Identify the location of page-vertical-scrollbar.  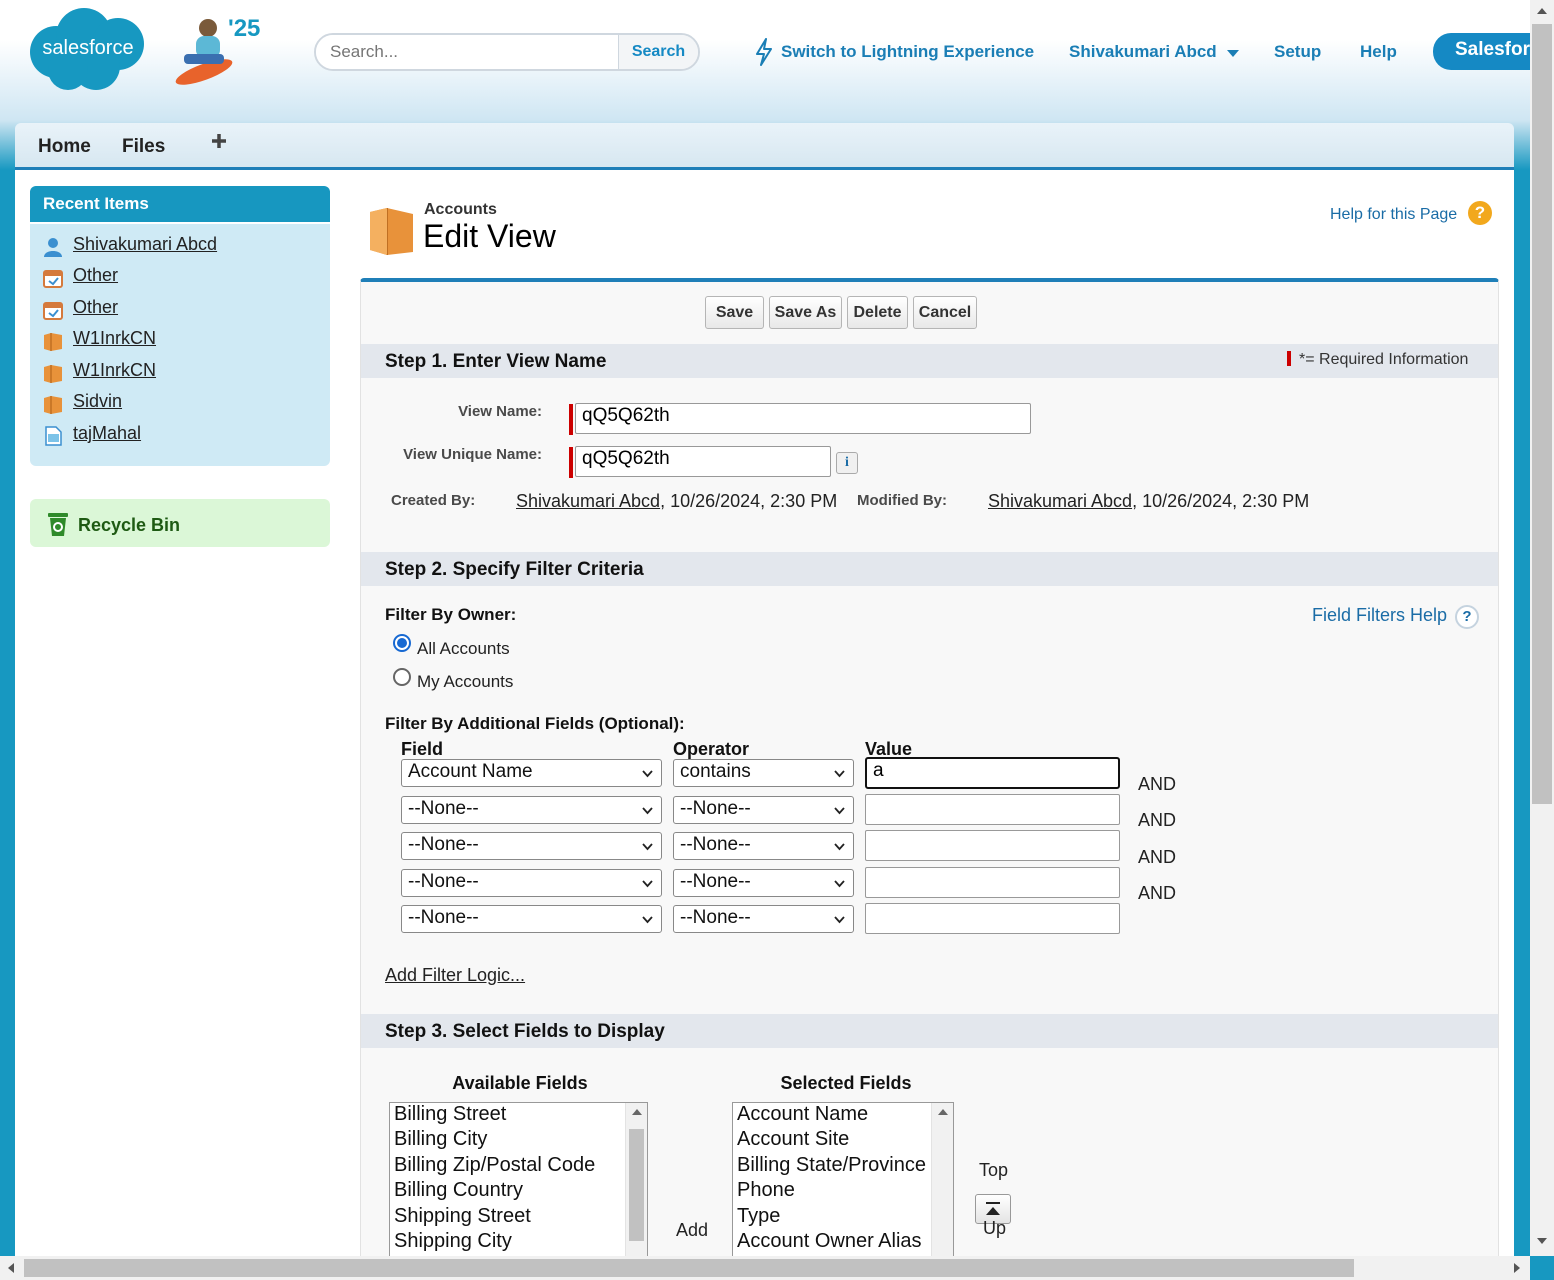
(1542, 628).